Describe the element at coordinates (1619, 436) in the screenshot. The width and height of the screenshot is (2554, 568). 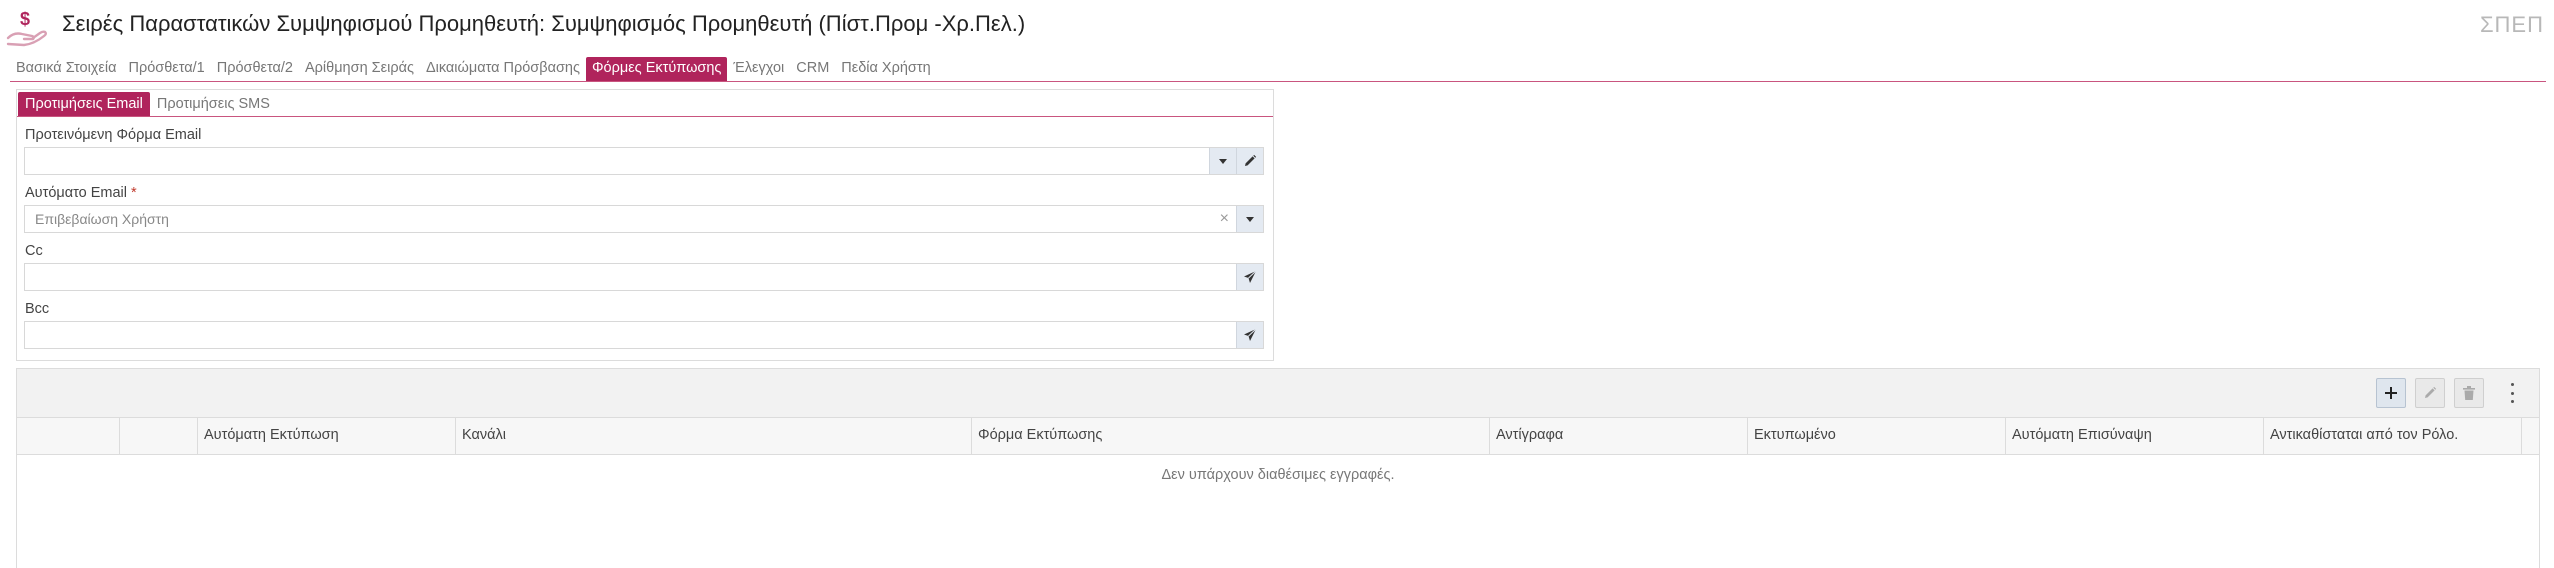
I see `column-header-copies: Αντίγραφα` at that location.